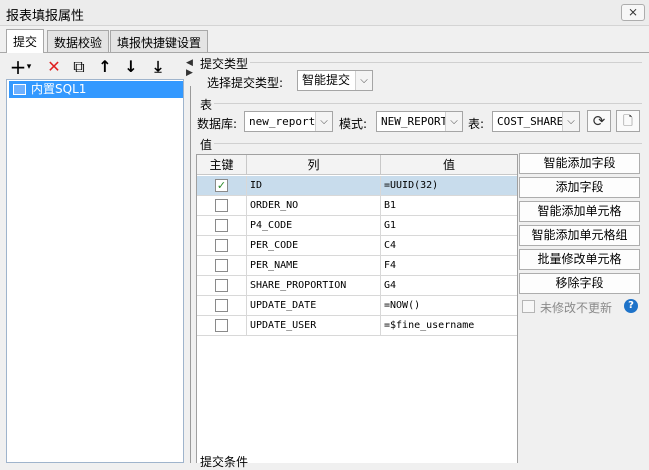  Describe the element at coordinates (579, 211) in the screenshot. I see `smart-add-cell-button: 智能添加单元格` at that location.